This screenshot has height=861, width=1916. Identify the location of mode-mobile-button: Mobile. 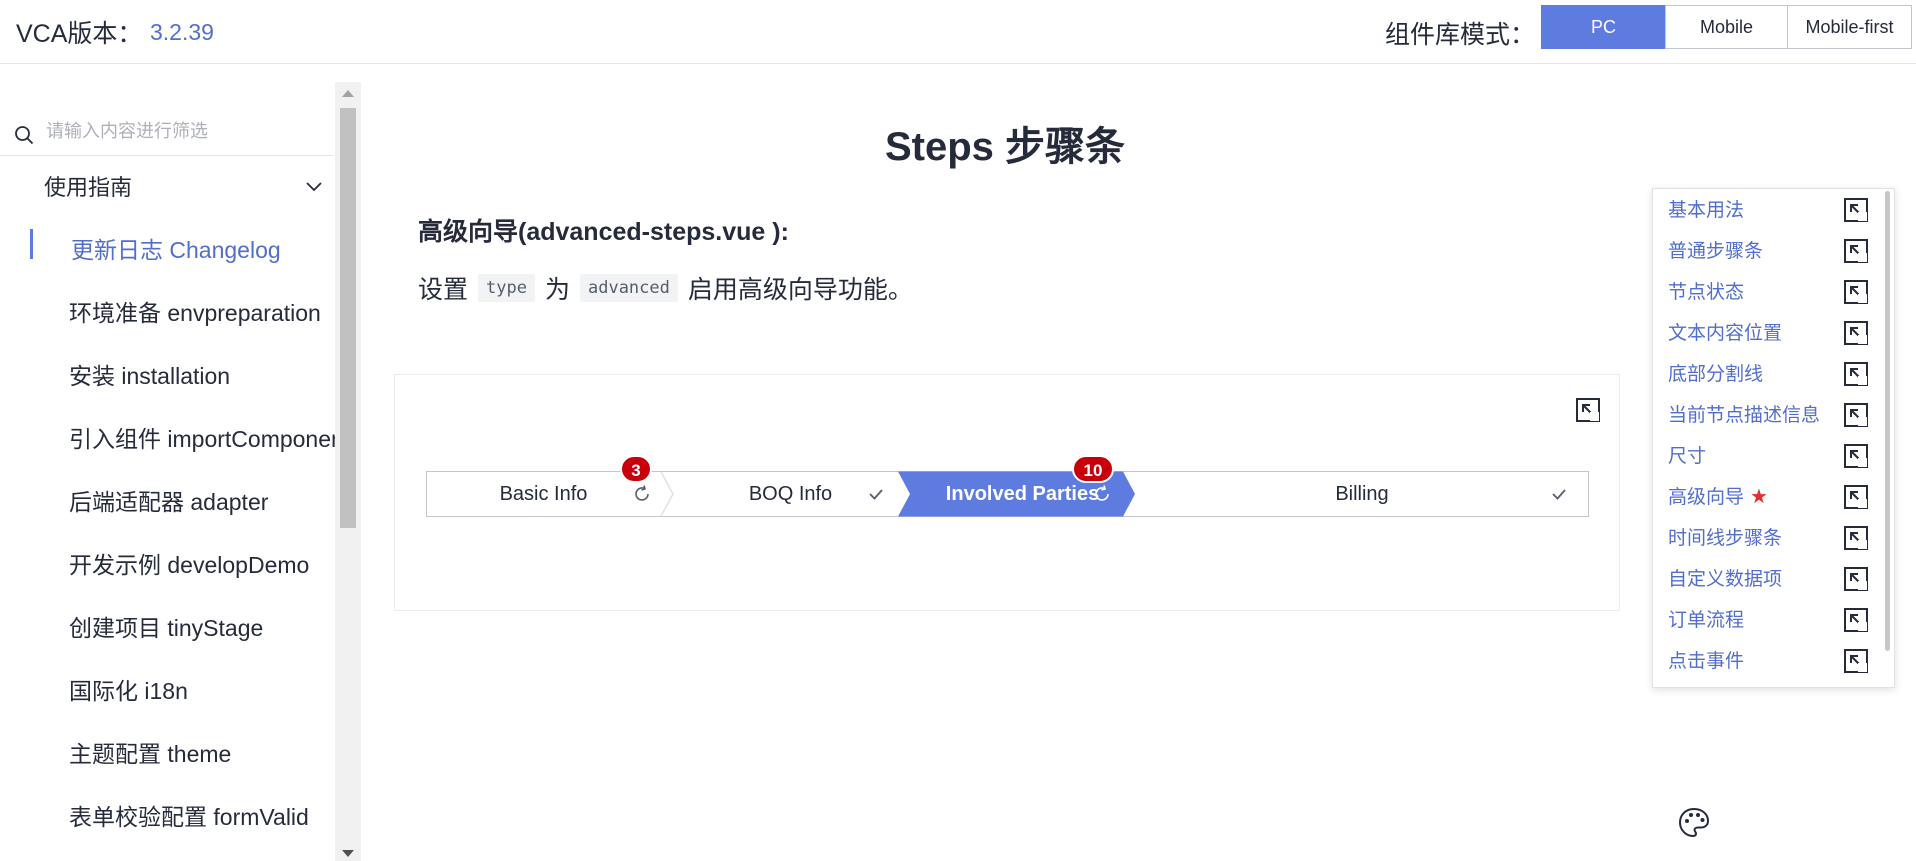
(1726, 27).